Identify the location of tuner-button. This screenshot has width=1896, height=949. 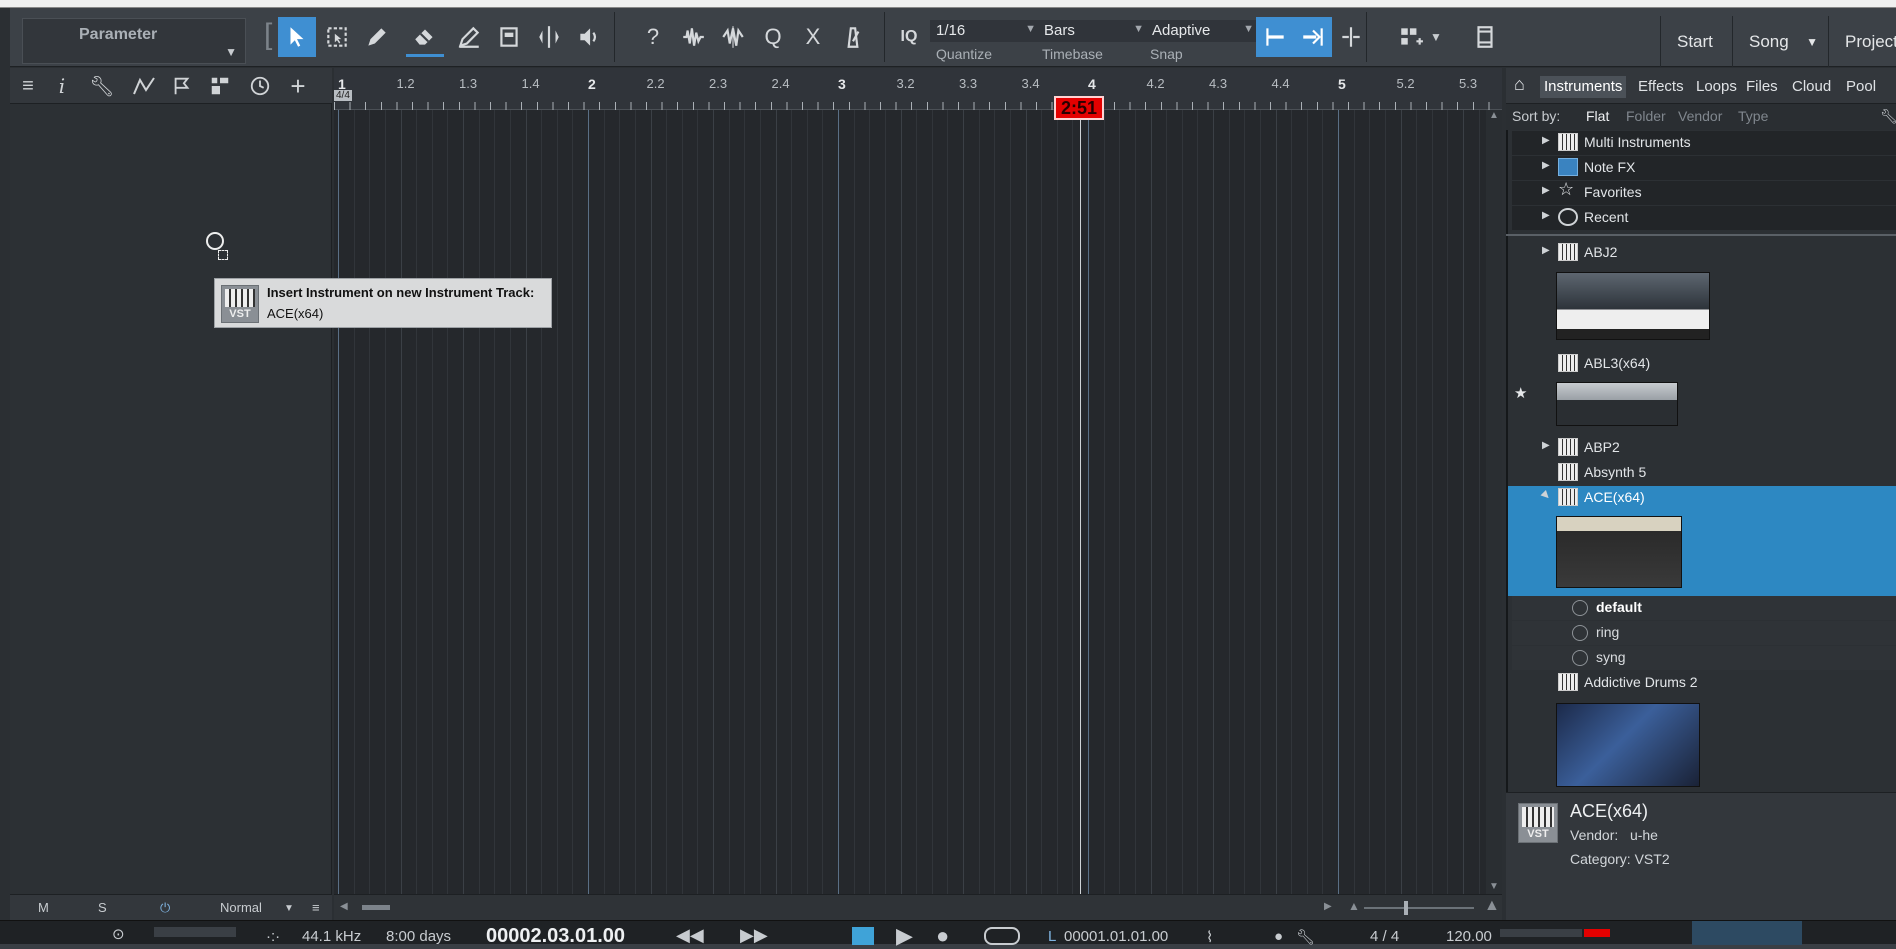
(853, 37).